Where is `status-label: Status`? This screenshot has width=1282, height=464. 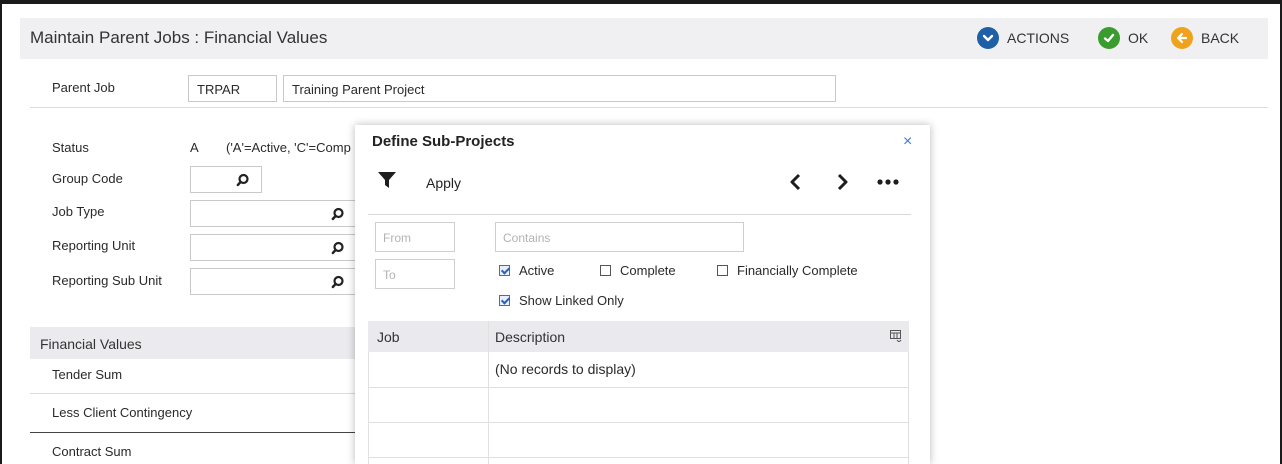 status-label: Status is located at coordinates (70, 147).